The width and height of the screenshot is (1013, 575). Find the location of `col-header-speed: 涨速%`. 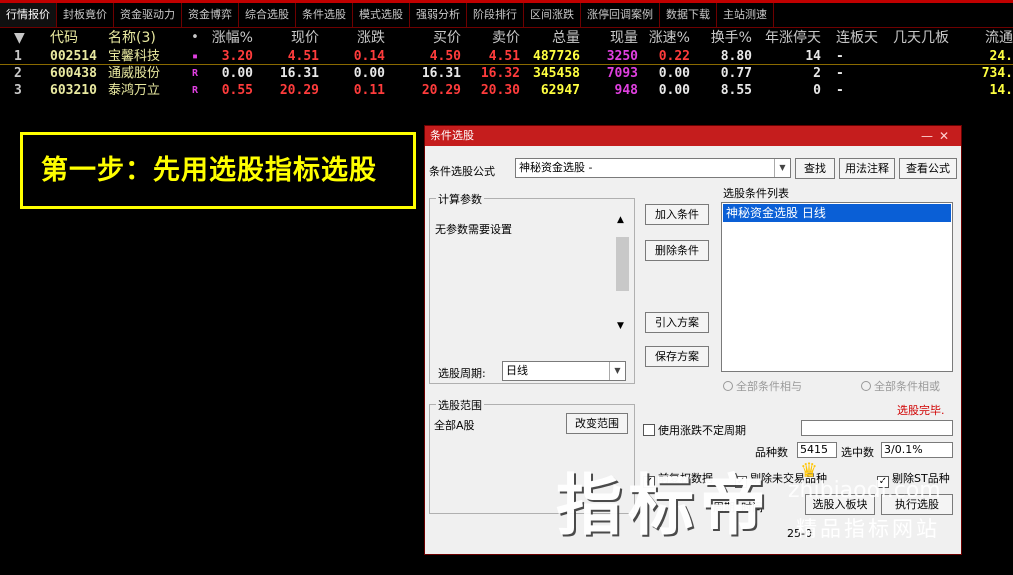

col-header-speed: 涨速% is located at coordinates (666, 38).